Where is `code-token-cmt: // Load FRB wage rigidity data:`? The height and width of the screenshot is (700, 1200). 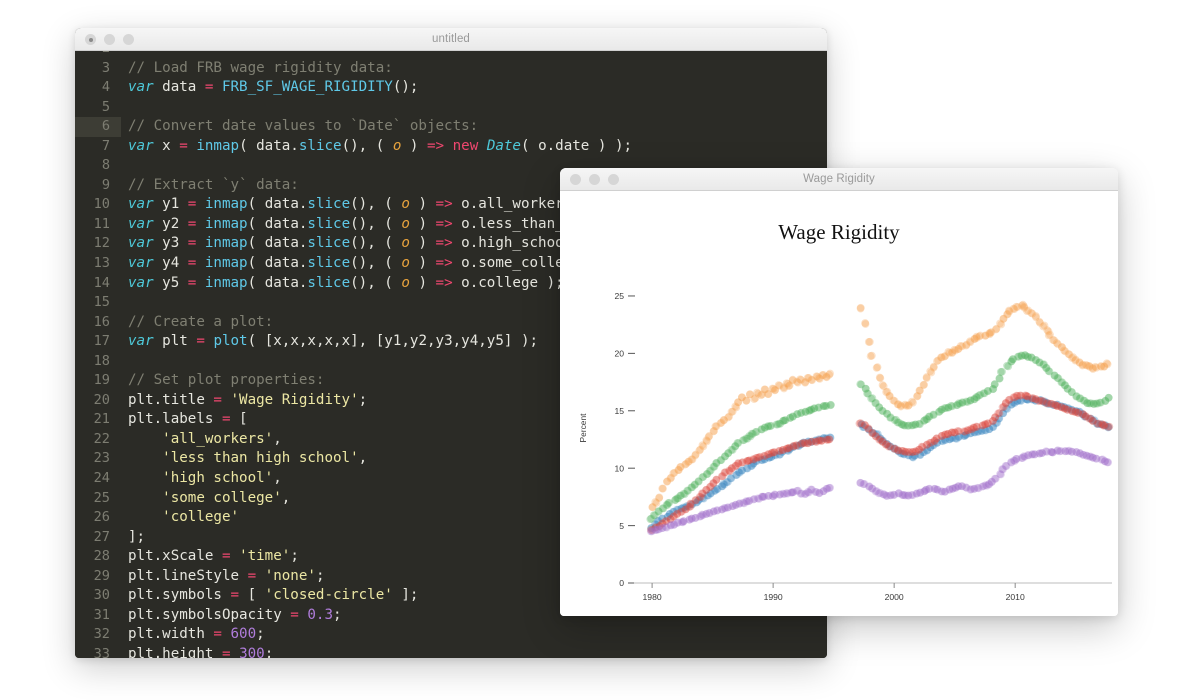
code-token-cmt: // Load FRB wage rigidity data: is located at coordinates (260, 67).